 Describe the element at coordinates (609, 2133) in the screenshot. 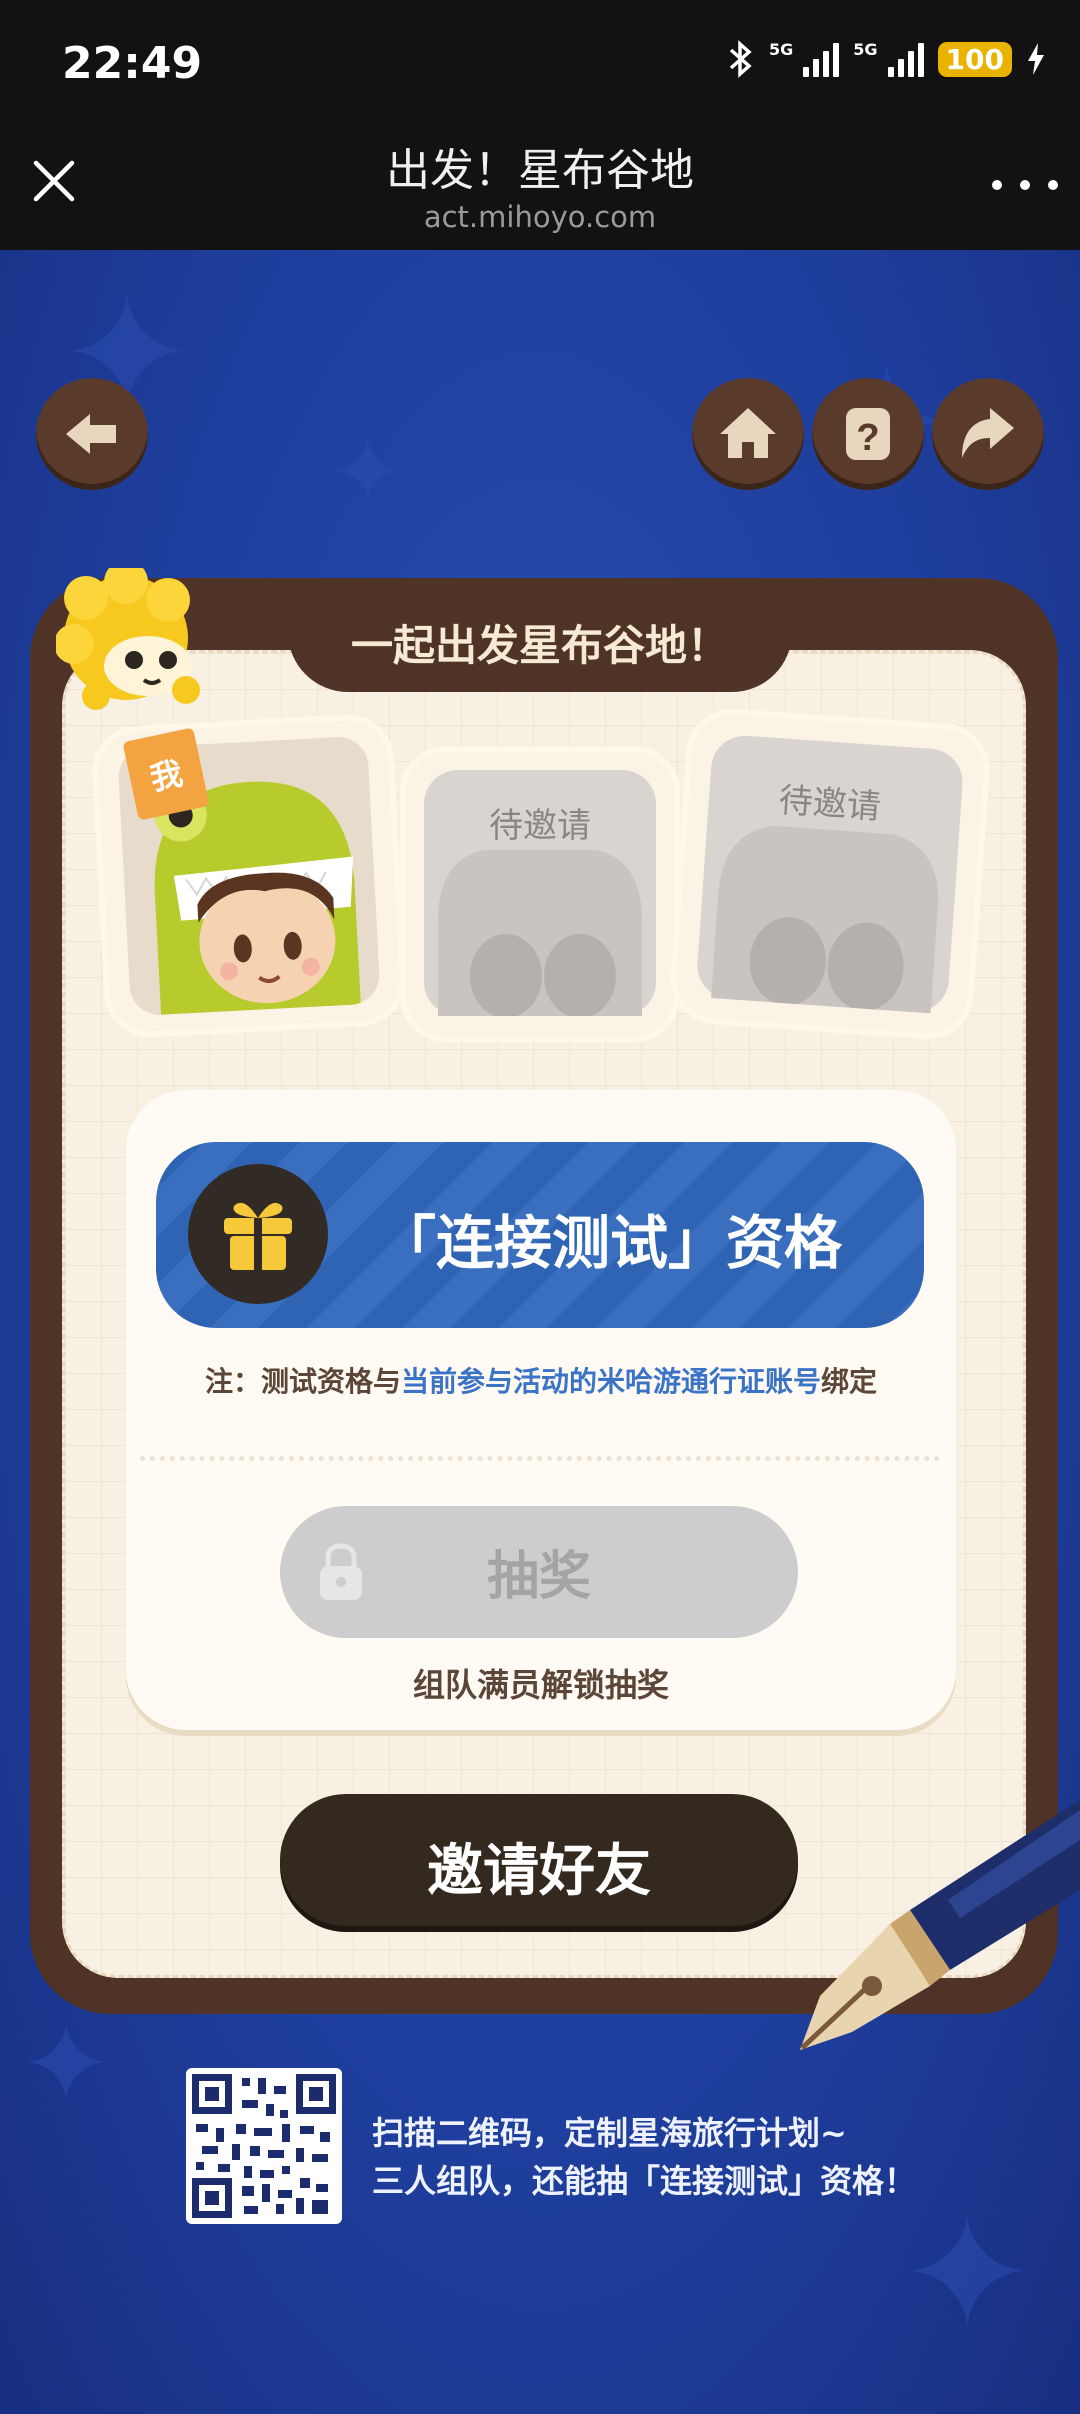

I see `footer-line-1: 扫描二维码，定制星海旅行计划~` at that location.